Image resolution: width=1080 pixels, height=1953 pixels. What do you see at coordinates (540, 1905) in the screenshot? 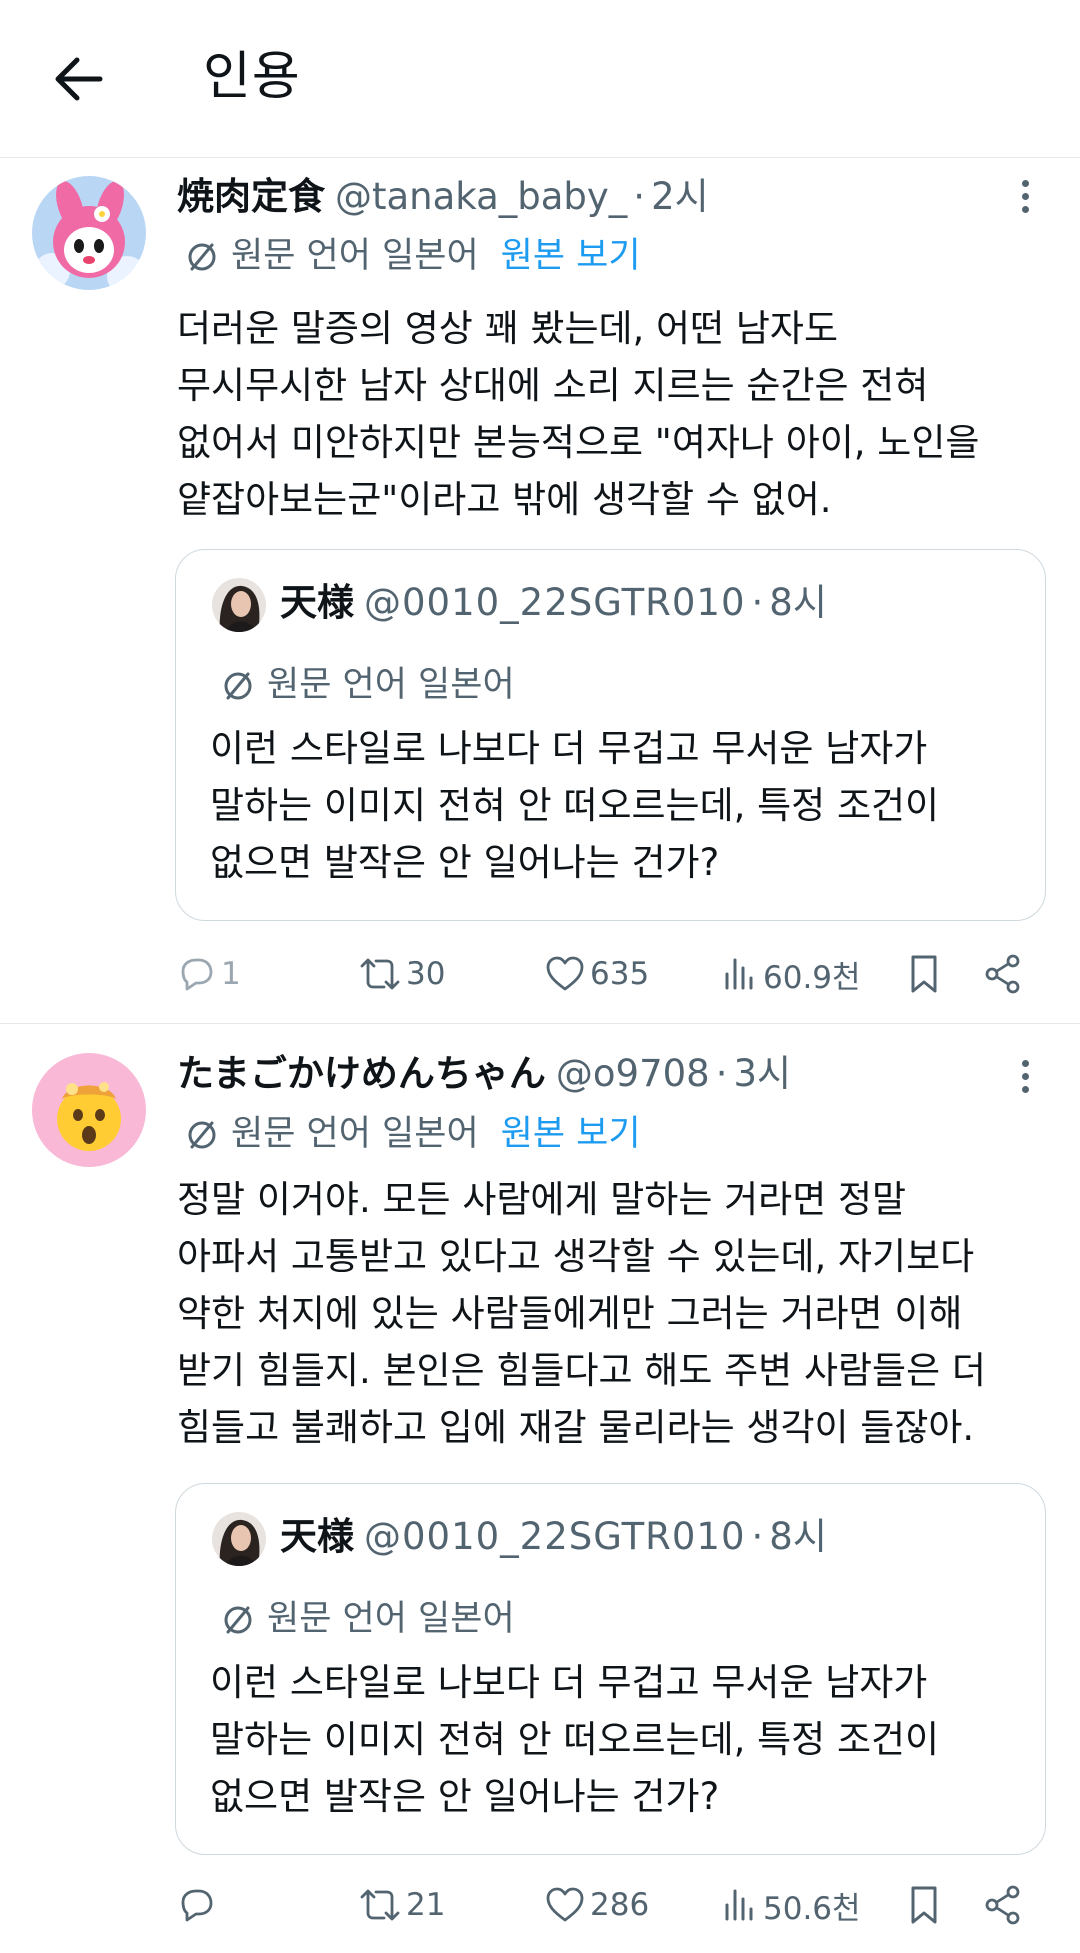
I see `action-bar: 21 286 50.6천` at bounding box center [540, 1905].